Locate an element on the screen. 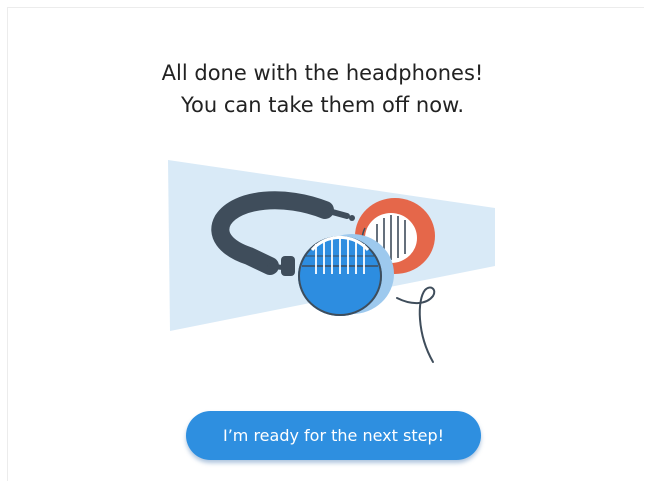  message-line-2: You can take them off now. is located at coordinates (322, 105).